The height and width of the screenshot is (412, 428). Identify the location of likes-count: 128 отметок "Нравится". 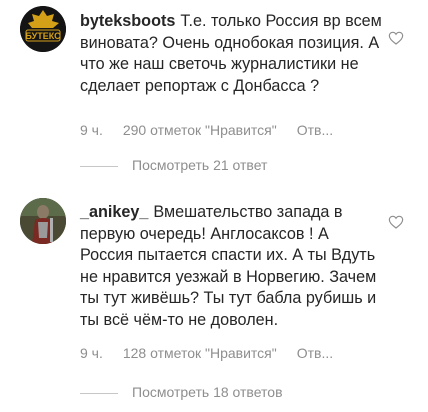
(200, 353).